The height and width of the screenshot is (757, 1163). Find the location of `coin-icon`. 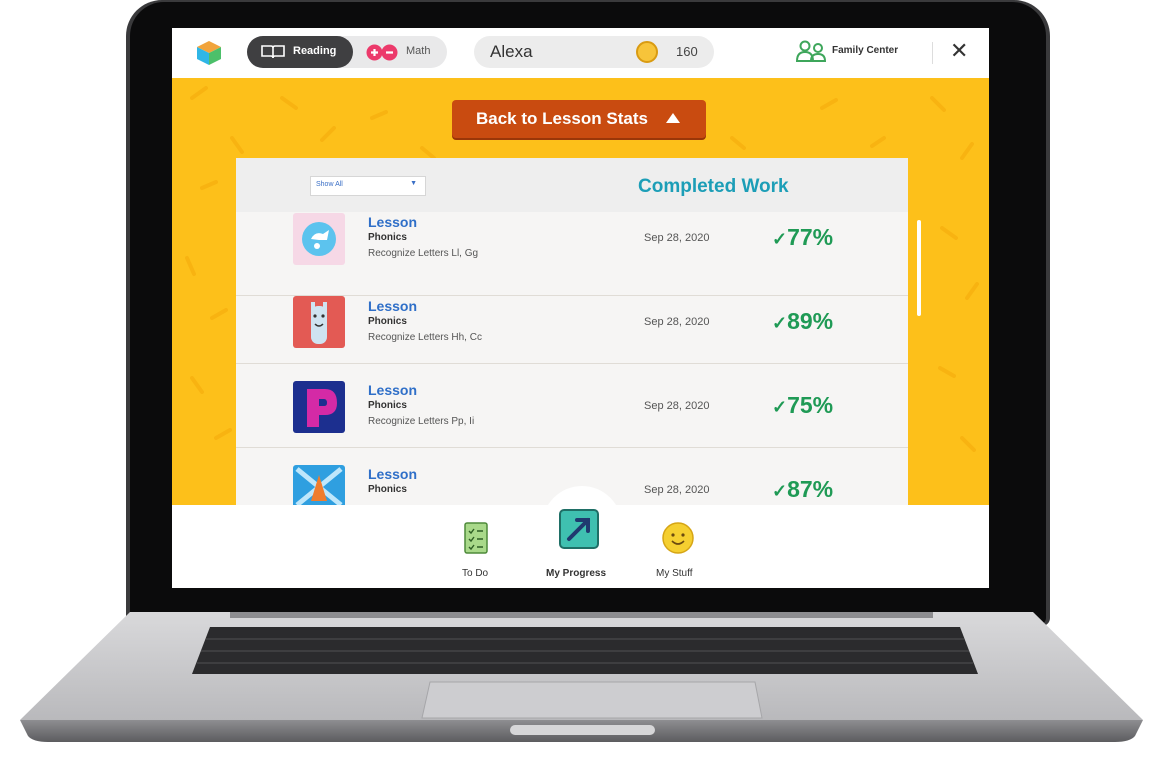

coin-icon is located at coordinates (647, 52).